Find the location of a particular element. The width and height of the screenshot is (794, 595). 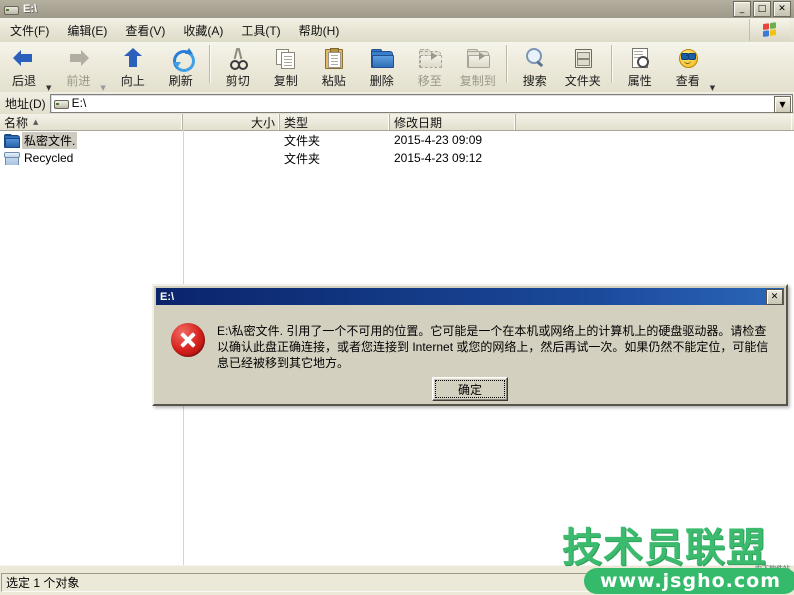

file-name: 私密文件. is located at coordinates (50, 140).